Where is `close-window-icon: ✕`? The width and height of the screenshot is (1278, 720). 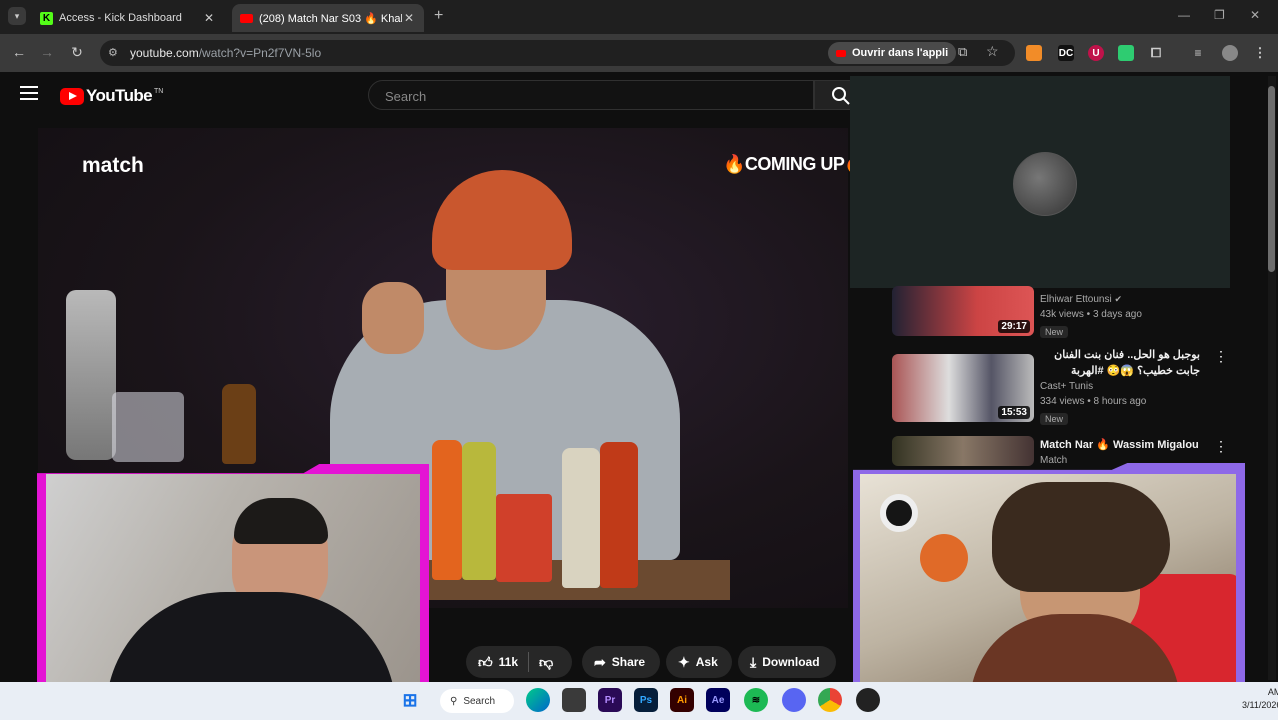 close-window-icon: ✕ is located at coordinates (1255, 15).